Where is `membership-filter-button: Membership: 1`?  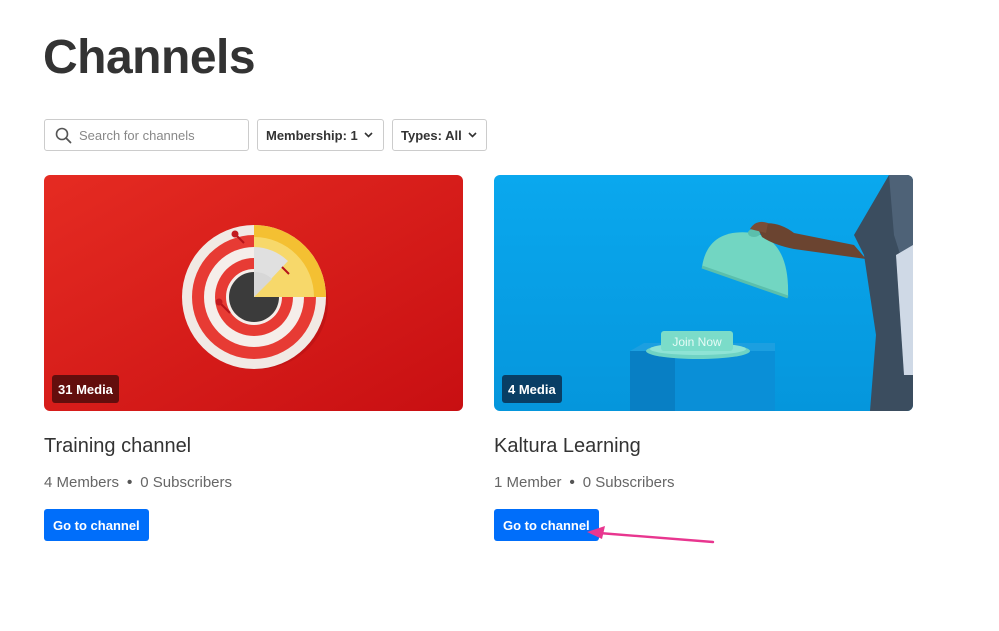 membership-filter-button: Membership: 1 is located at coordinates (320, 135).